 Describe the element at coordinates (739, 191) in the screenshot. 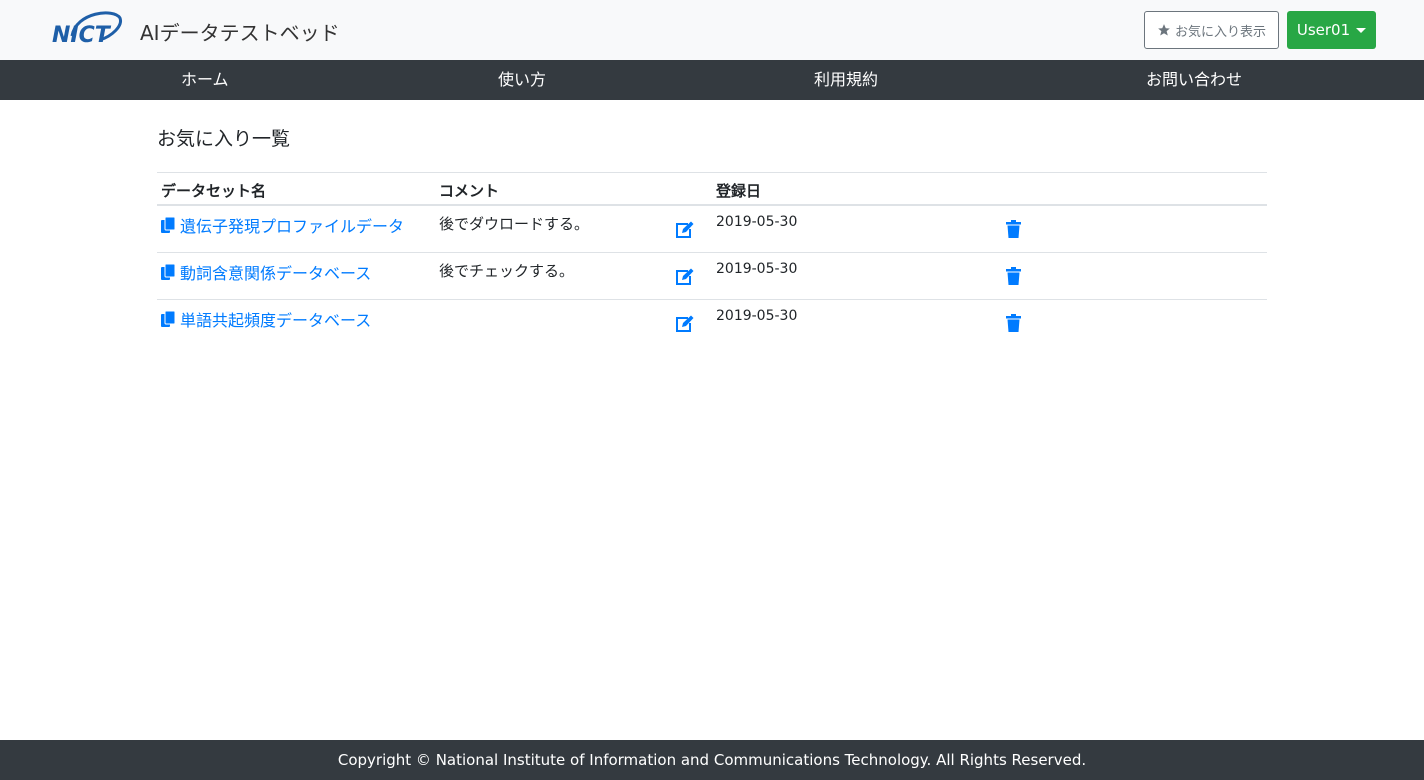

I see `column-header-date: 登録日` at that location.